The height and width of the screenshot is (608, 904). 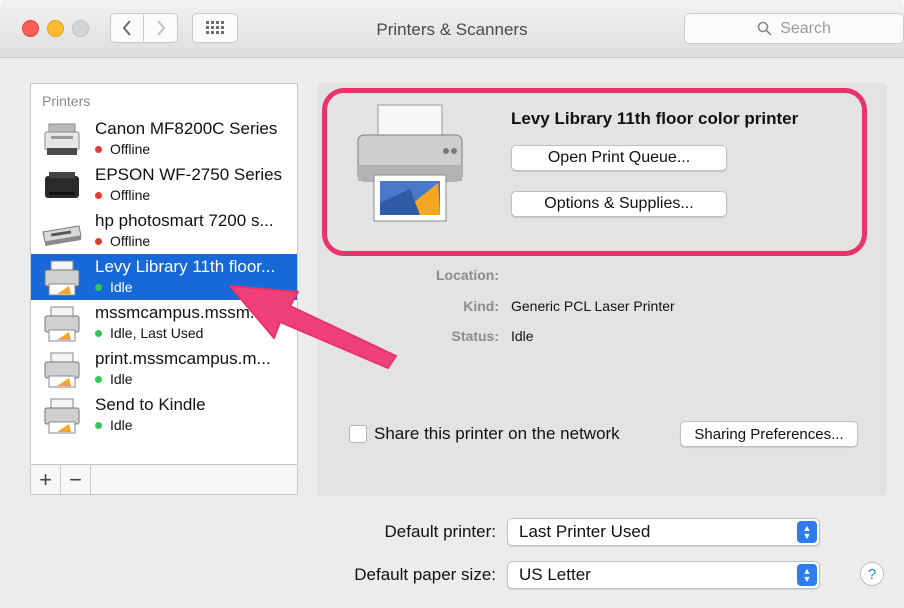 What do you see at coordinates (764, 28) in the screenshot?
I see `search-icon` at bounding box center [764, 28].